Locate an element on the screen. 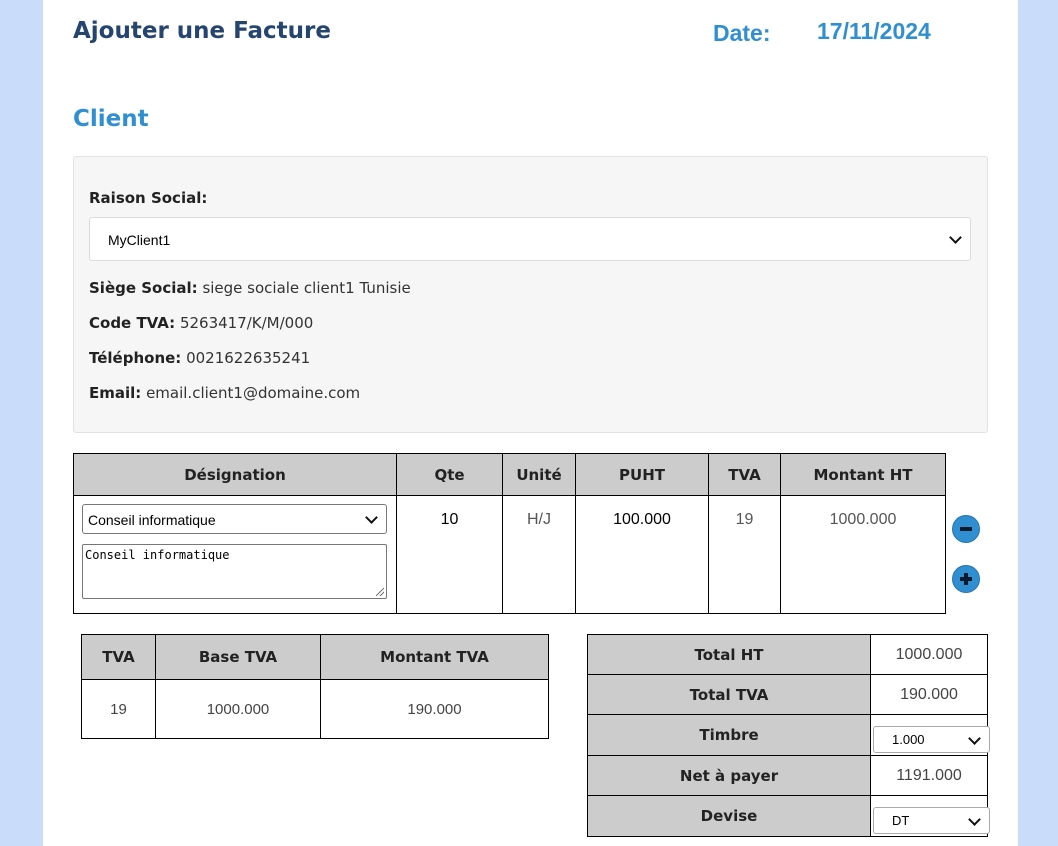  code-tva-label: Code TVA: is located at coordinates (132, 323).